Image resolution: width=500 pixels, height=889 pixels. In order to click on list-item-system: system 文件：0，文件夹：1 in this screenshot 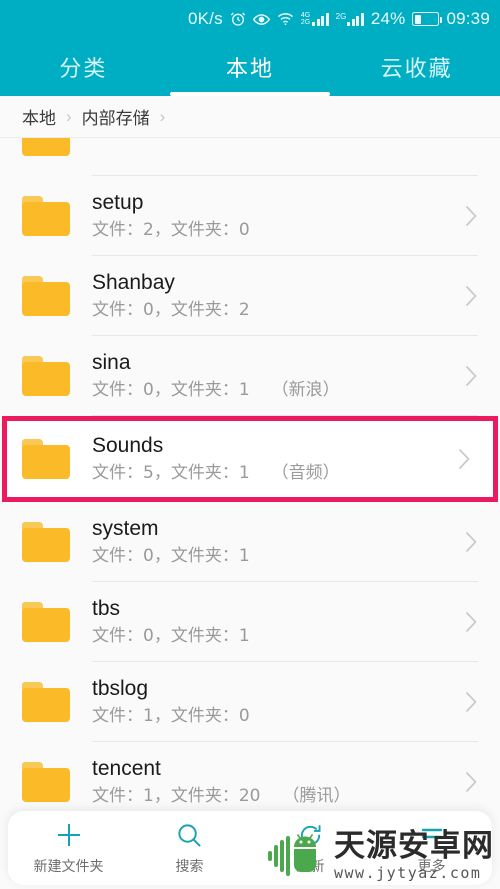, I will do `click(250, 542)`.